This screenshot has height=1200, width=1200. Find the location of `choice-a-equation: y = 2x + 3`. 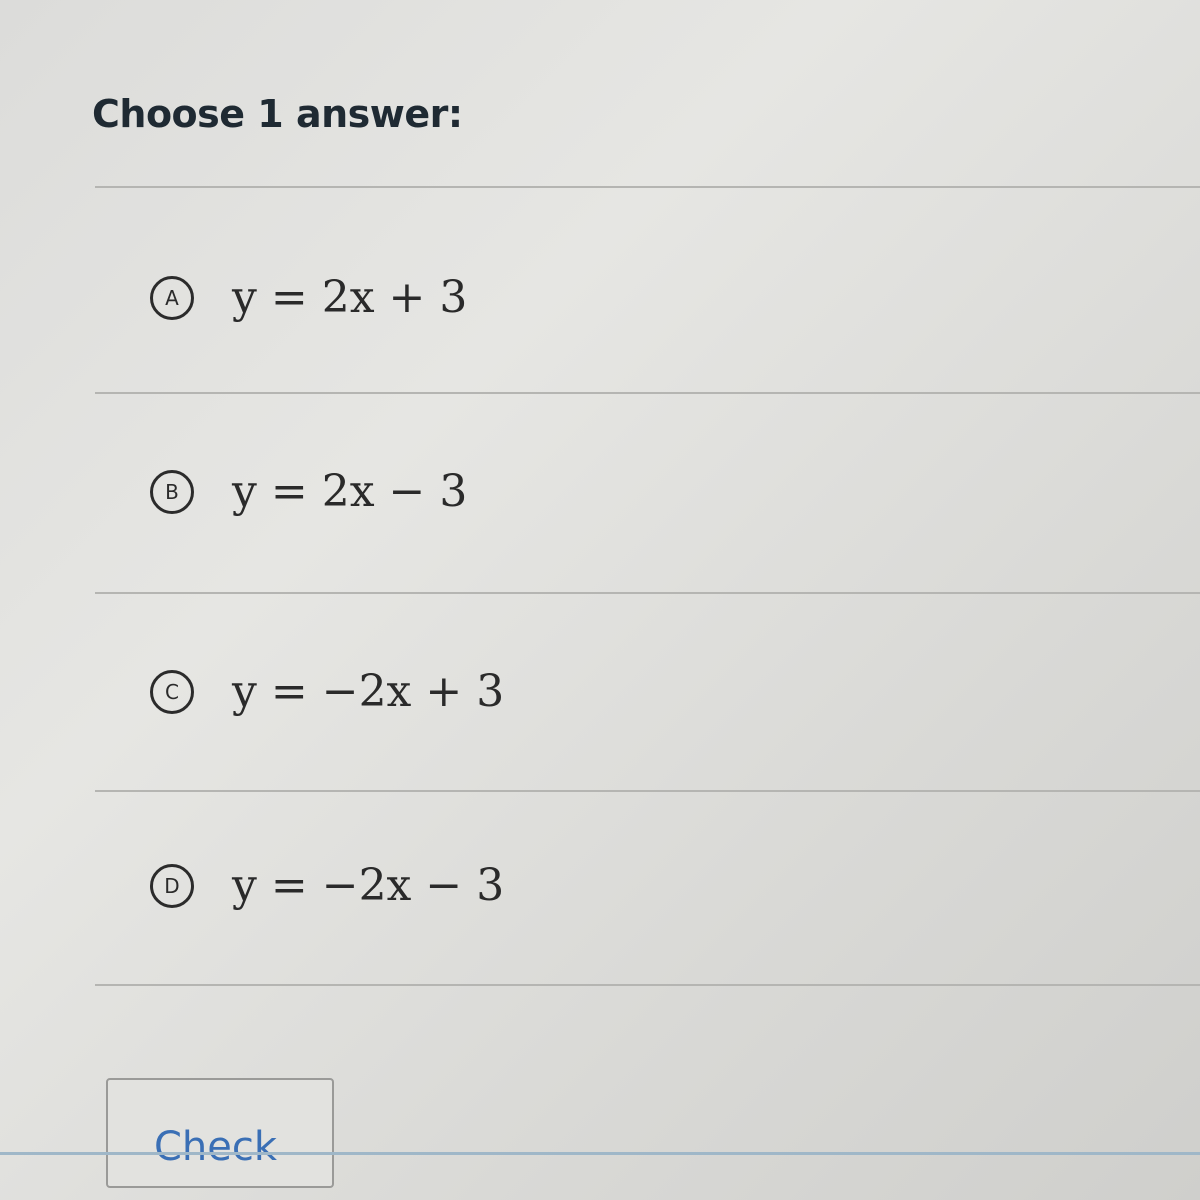

choice-a-equation: y = 2x + 3 is located at coordinates (350, 297).